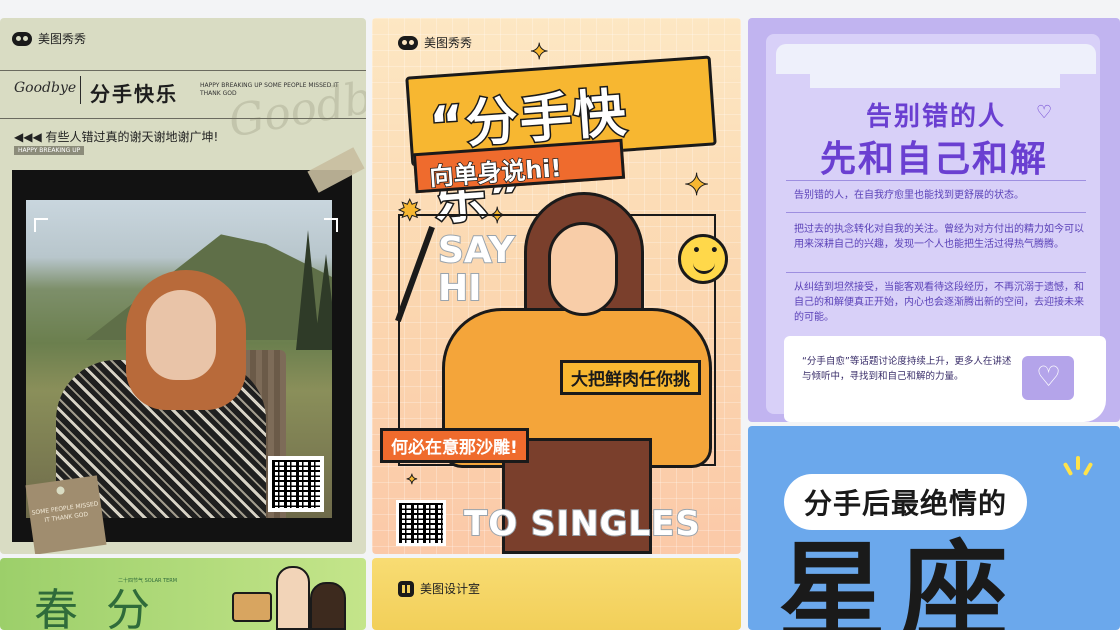 Image resolution: width=1120 pixels, height=630 pixels. I want to click on note-card: “分手自愈”等话题讨论度持续上升，更多人在讲述与倾听中，寻找到和自己和解的力量。, so click(945, 379).